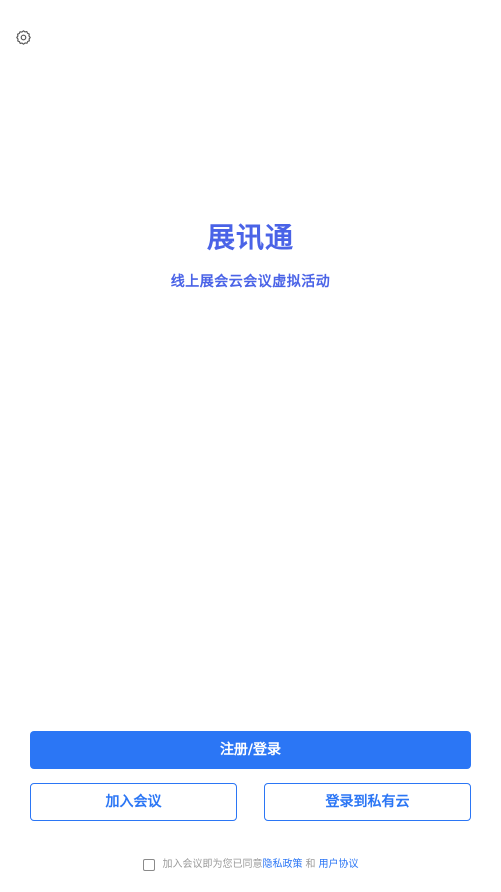  What do you see at coordinates (250, 237) in the screenshot?
I see `app-title: 展讯通` at bounding box center [250, 237].